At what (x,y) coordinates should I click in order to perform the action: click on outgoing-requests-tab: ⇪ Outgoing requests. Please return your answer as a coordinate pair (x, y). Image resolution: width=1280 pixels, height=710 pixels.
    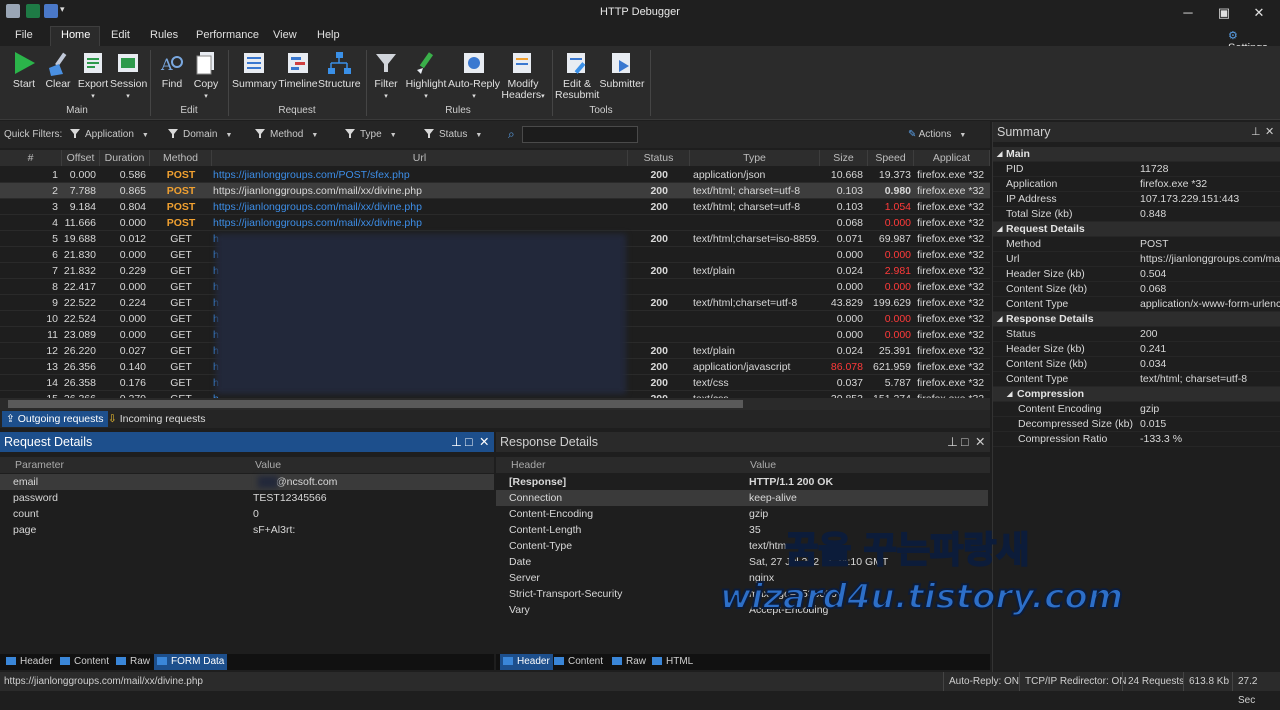
    Looking at the image, I should click on (55, 419).